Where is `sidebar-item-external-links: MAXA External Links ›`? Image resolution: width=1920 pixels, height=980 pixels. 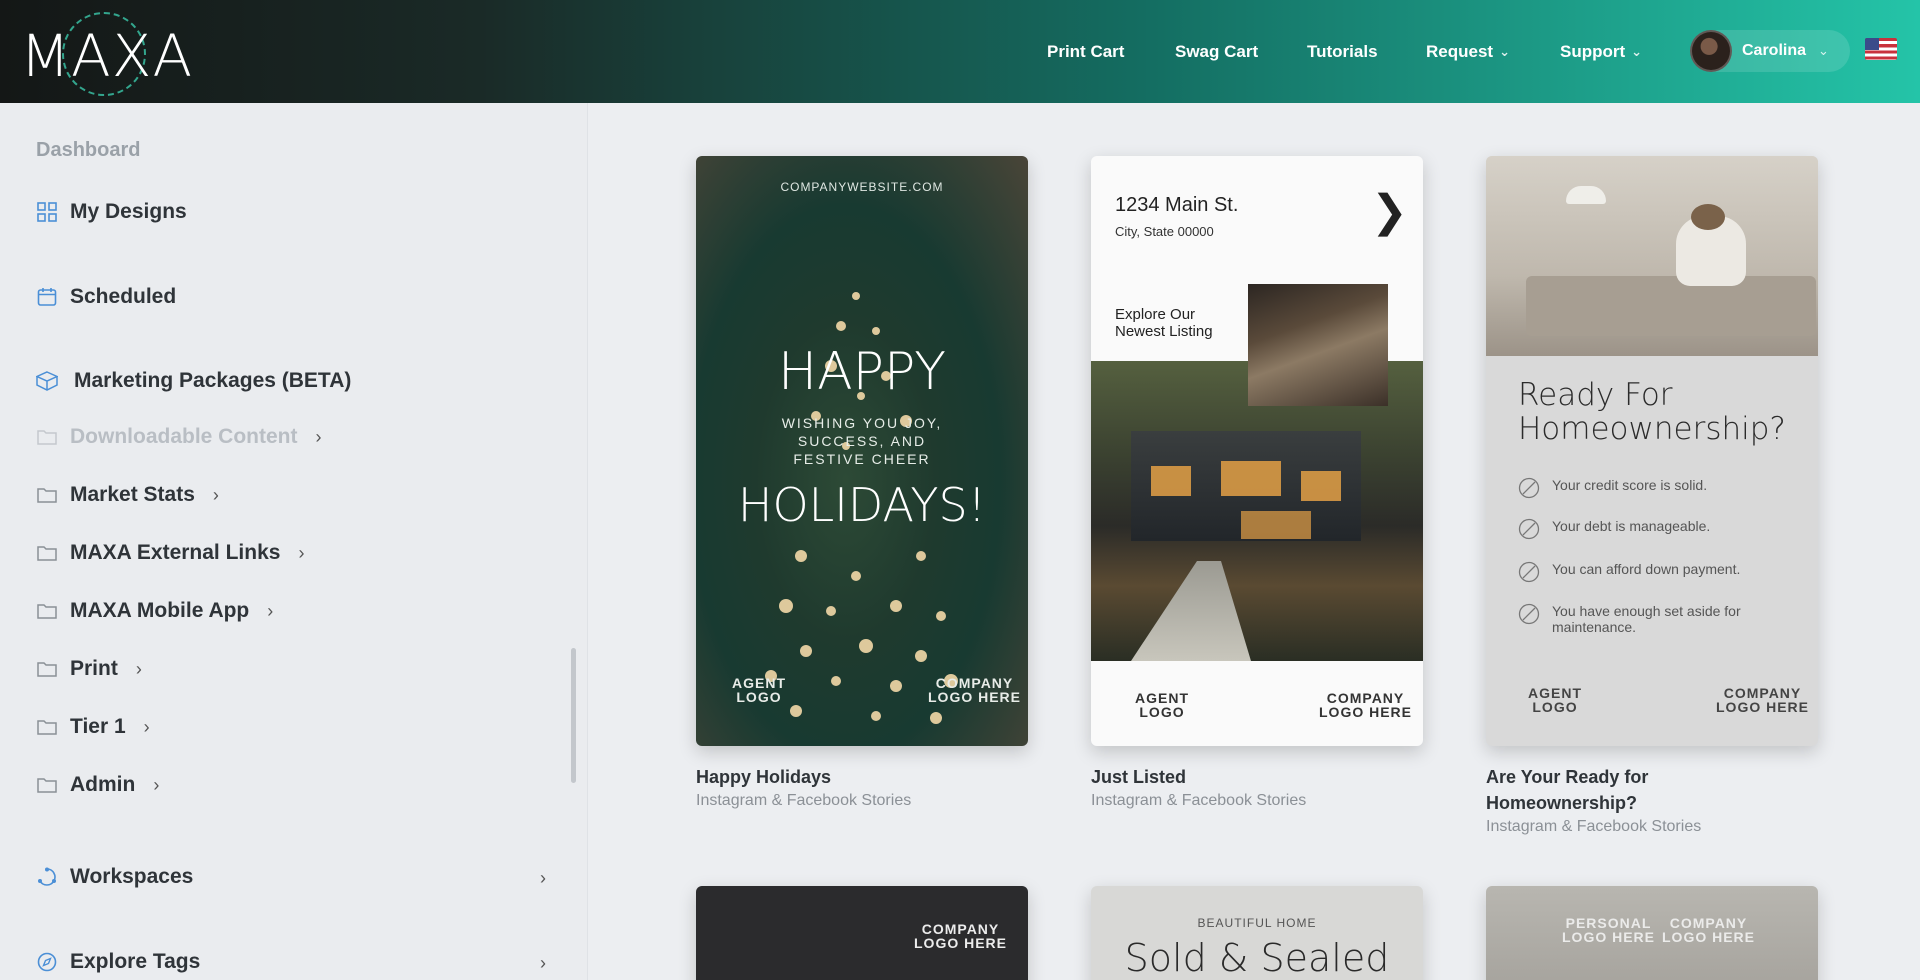
sidebar-item-external-links: MAXA External Links › is located at coordinates (170, 553).